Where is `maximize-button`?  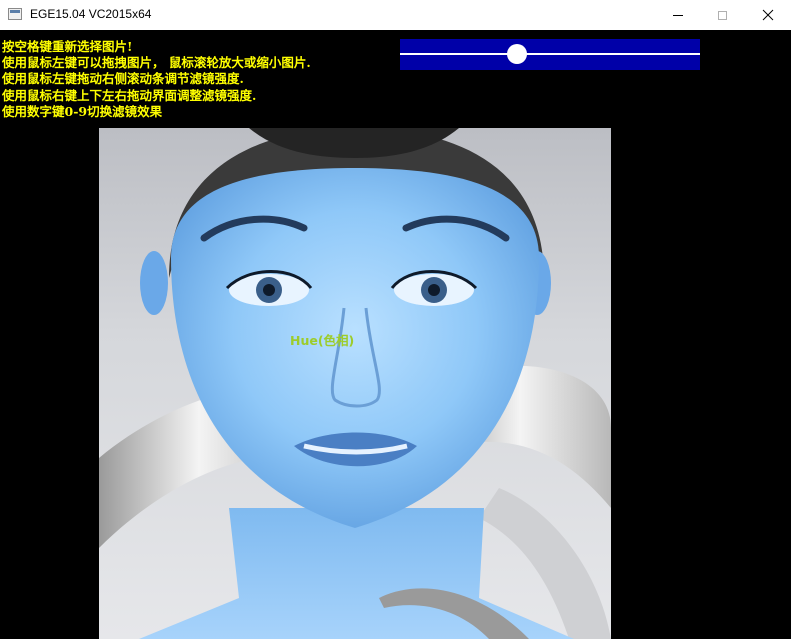
maximize-button is located at coordinates (722, 15).